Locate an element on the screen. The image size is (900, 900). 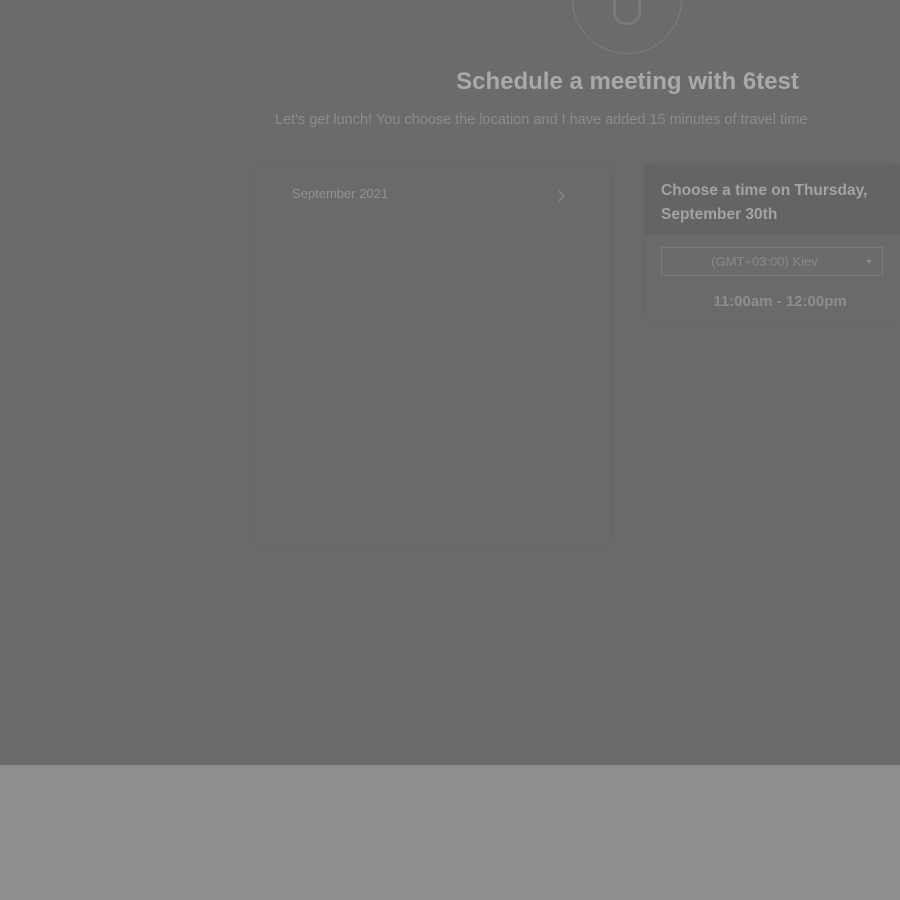
page-title: Schedule a meeting with 6test is located at coordinates (627, 81).